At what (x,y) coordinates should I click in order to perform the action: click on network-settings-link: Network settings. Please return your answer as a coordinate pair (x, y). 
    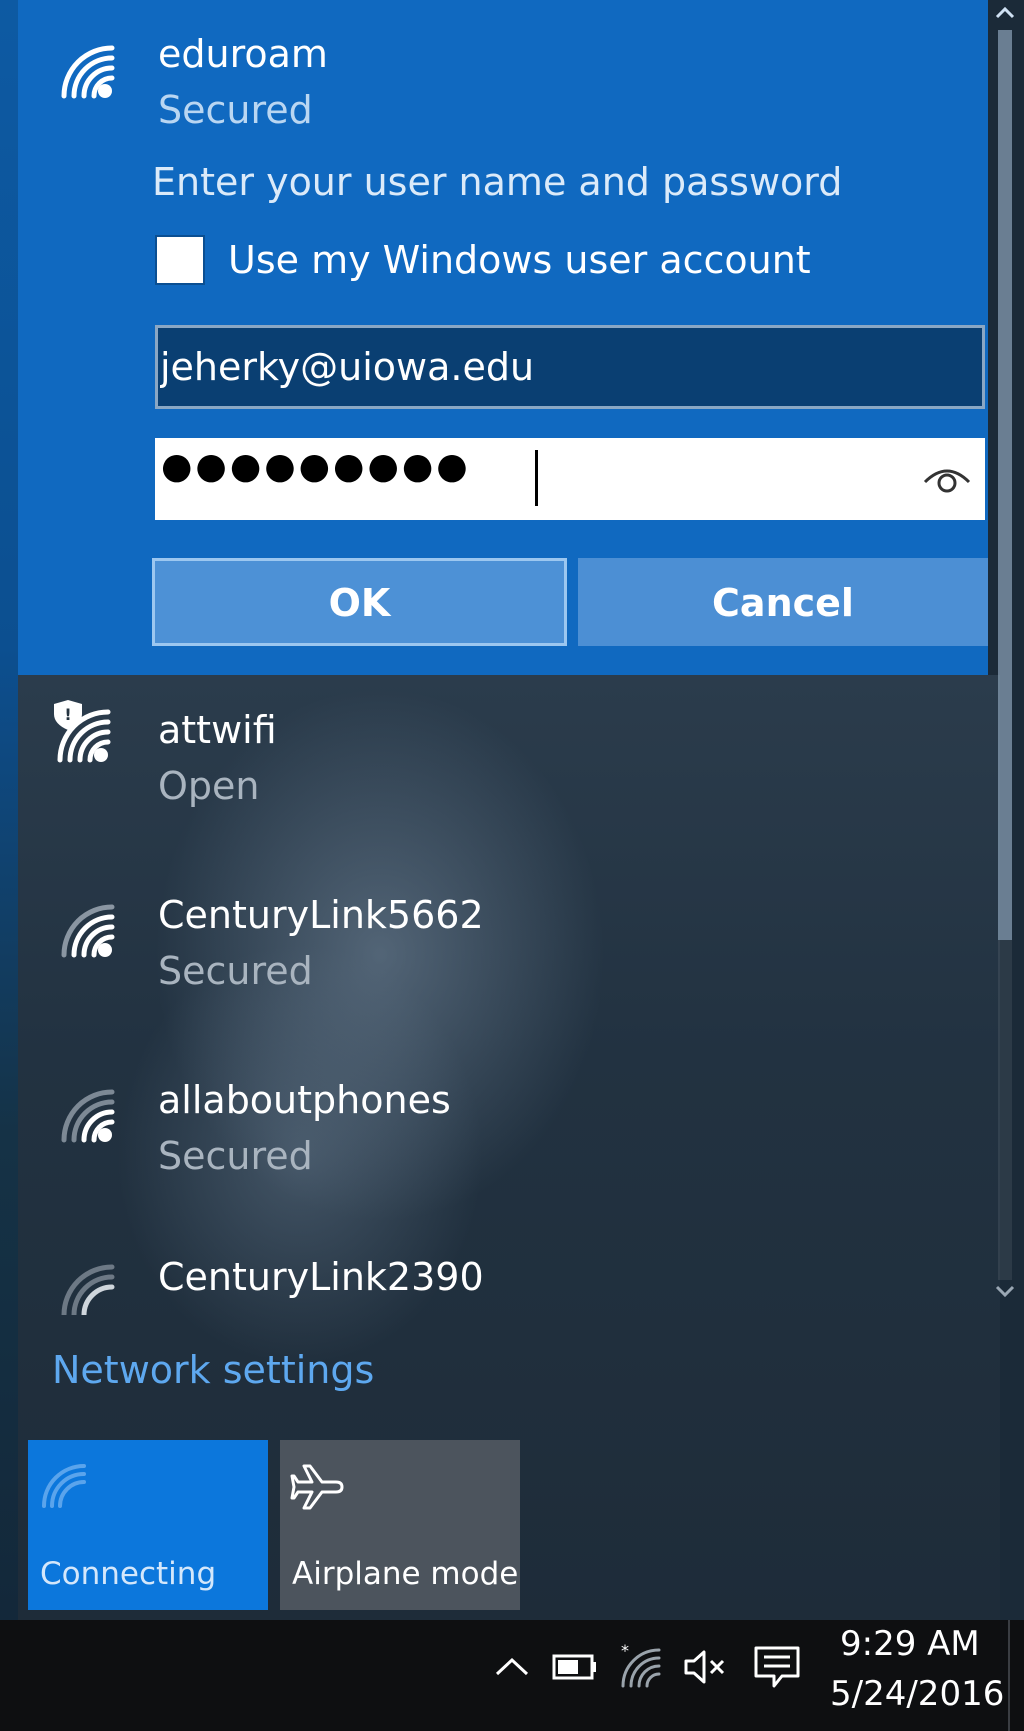
    Looking at the image, I should click on (213, 1370).